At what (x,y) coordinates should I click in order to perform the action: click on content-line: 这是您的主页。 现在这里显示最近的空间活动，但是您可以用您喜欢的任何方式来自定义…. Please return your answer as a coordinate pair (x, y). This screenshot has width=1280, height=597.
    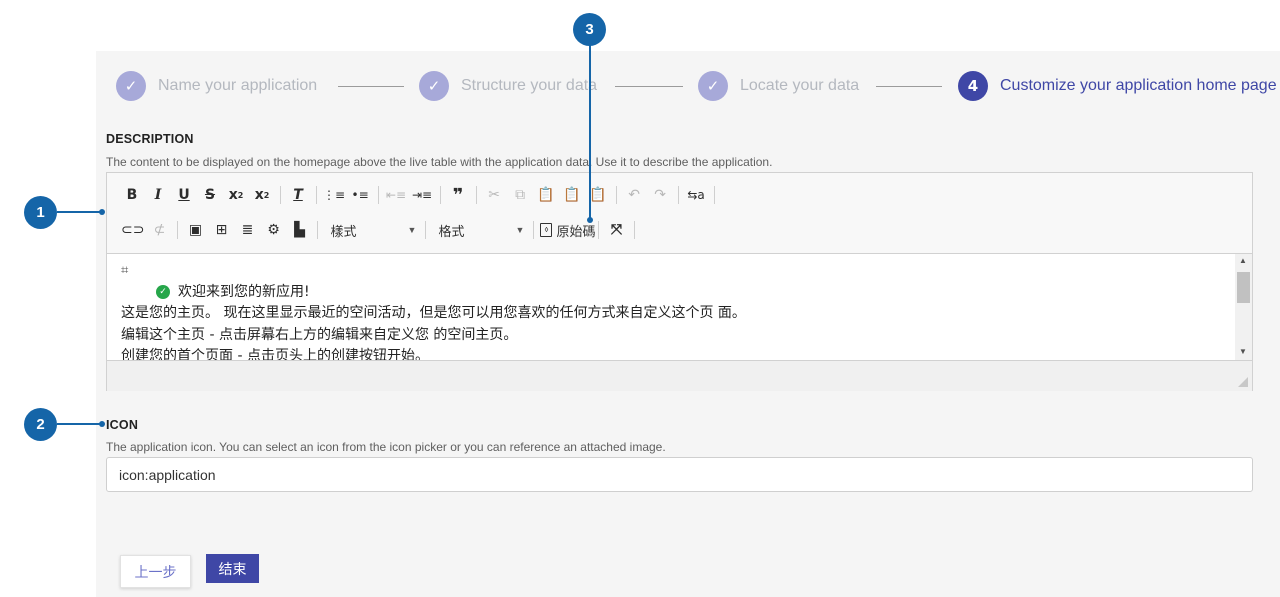
    Looking at the image, I should click on (433, 313).